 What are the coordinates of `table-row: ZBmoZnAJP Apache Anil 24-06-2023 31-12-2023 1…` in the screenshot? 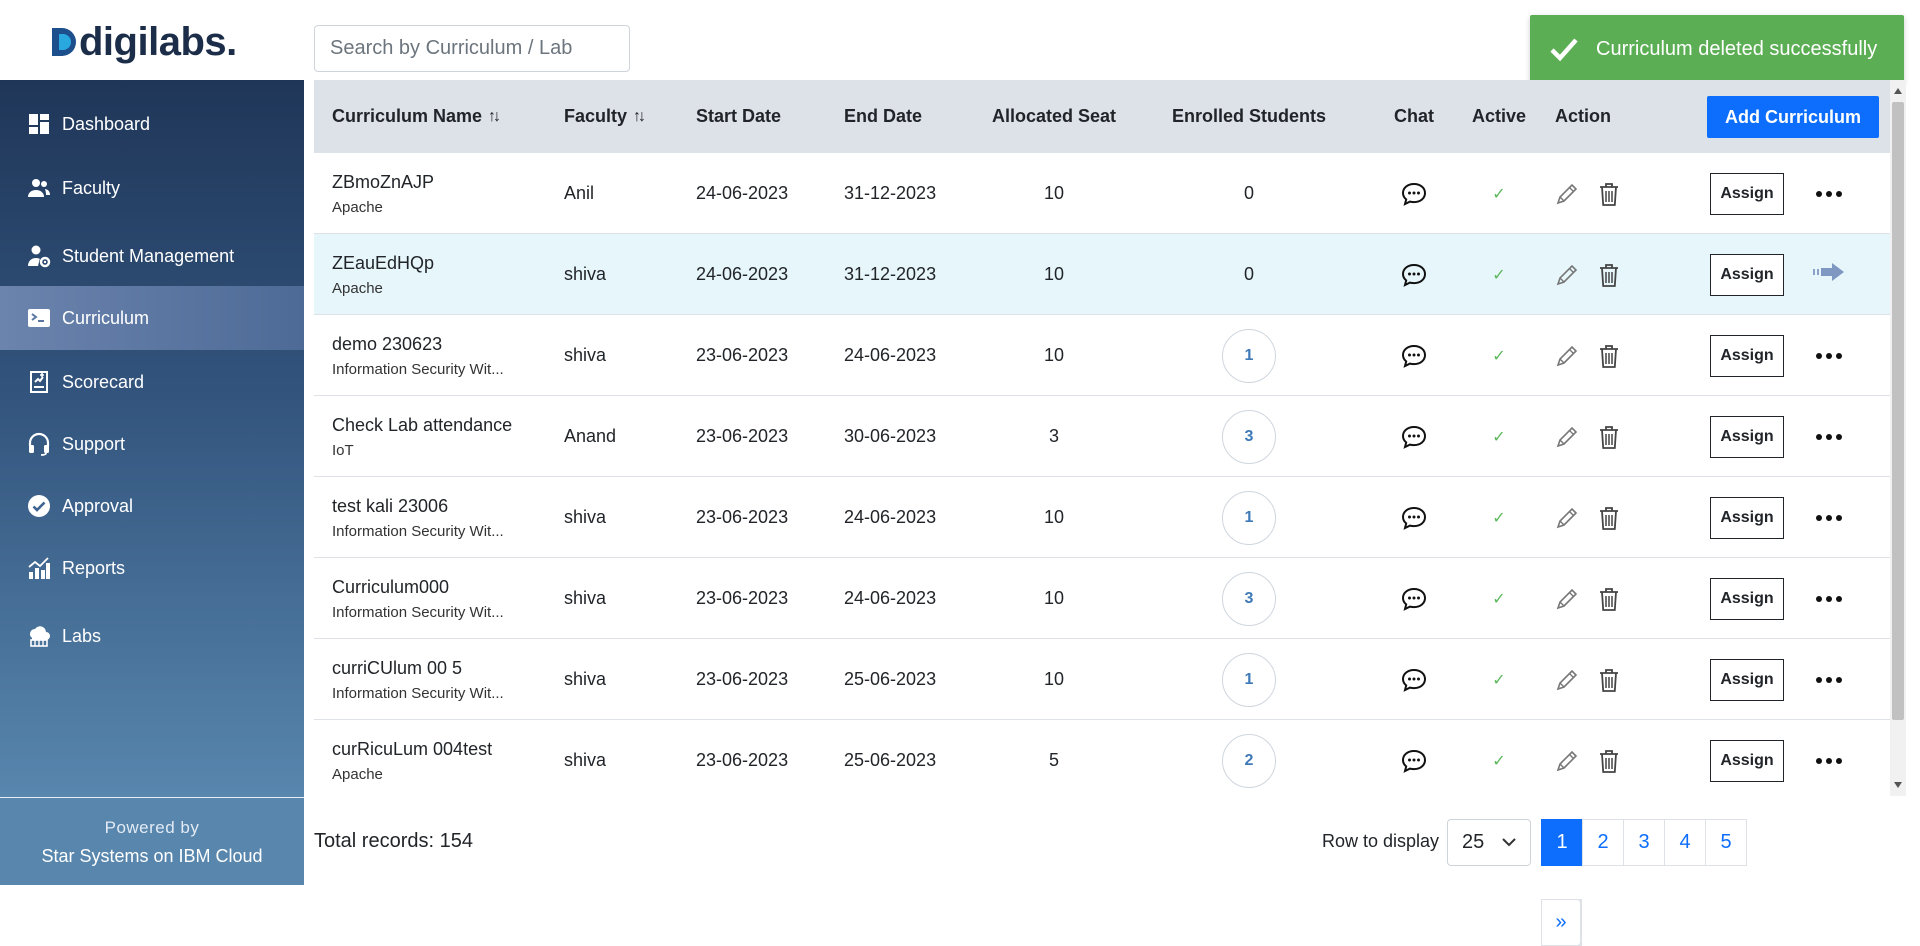 It's located at (1102, 193).